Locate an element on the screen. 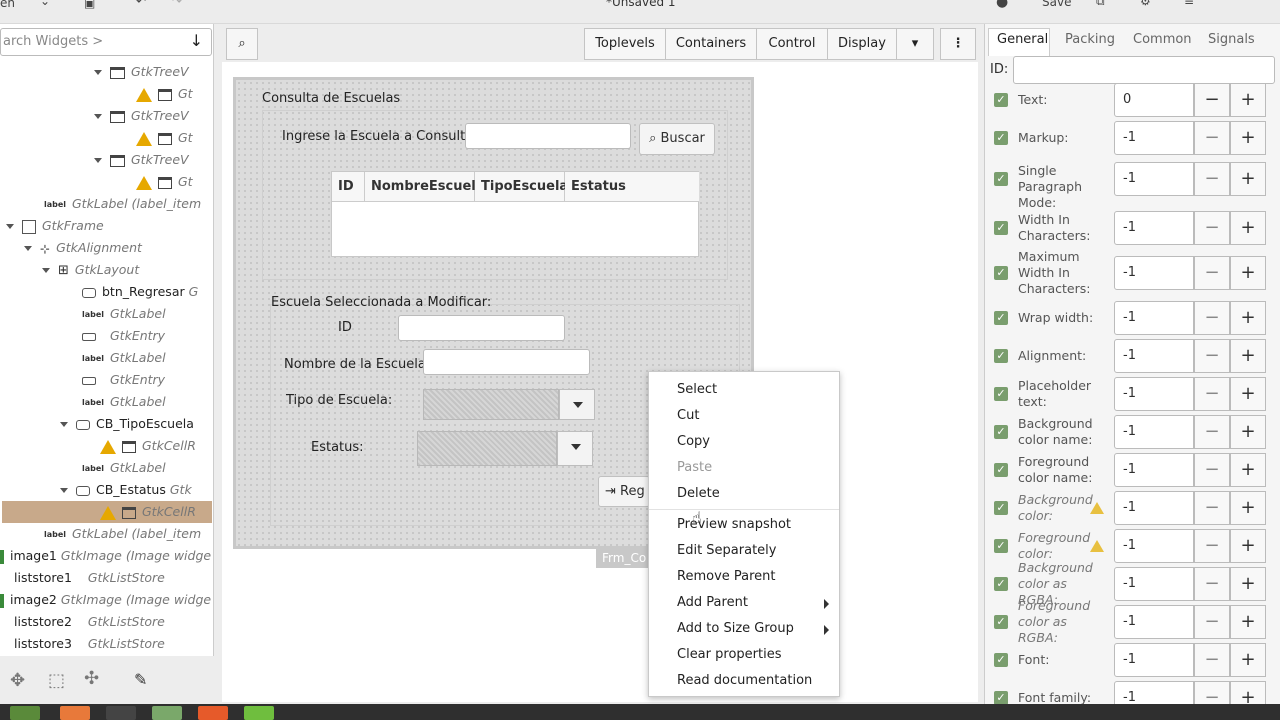 This screenshot has height=720, width=1280. tree-row: btn_Regresar G is located at coordinates (140, 292).